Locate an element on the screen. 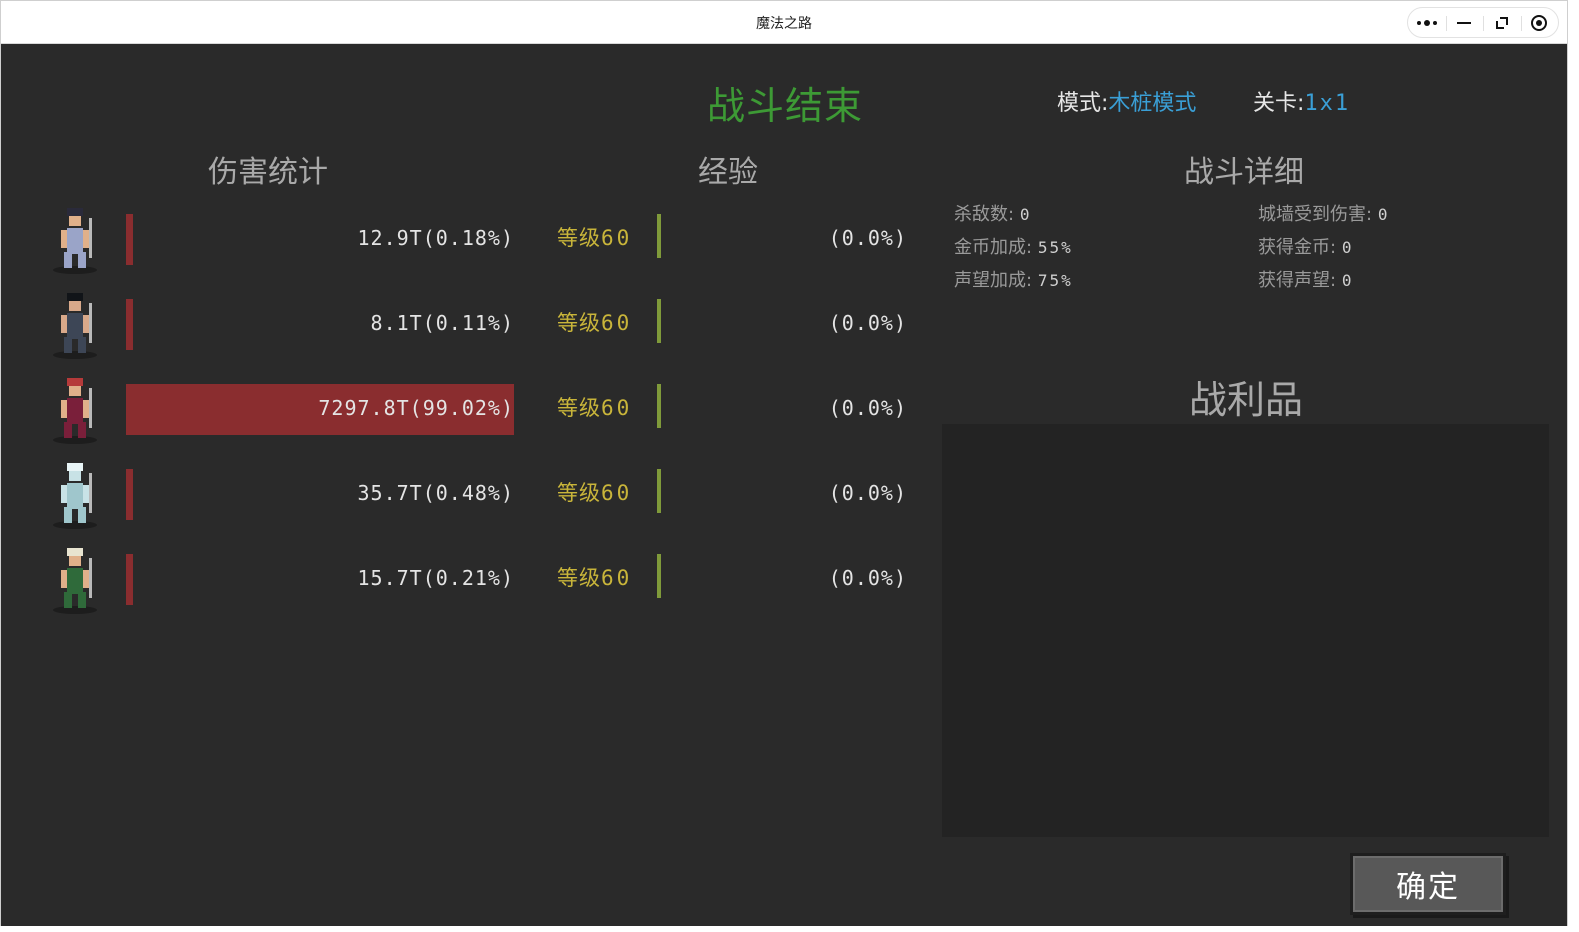  title-bar: 魔法之路 is located at coordinates (784, 22).